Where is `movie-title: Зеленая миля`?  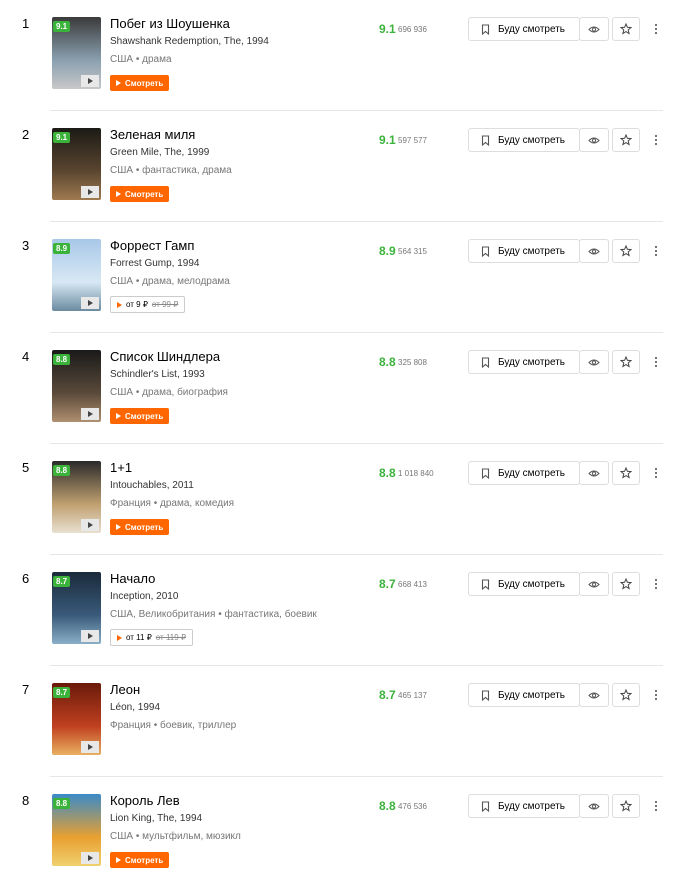 movie-title: Зеленая миля is located at coordinates (152, 134).